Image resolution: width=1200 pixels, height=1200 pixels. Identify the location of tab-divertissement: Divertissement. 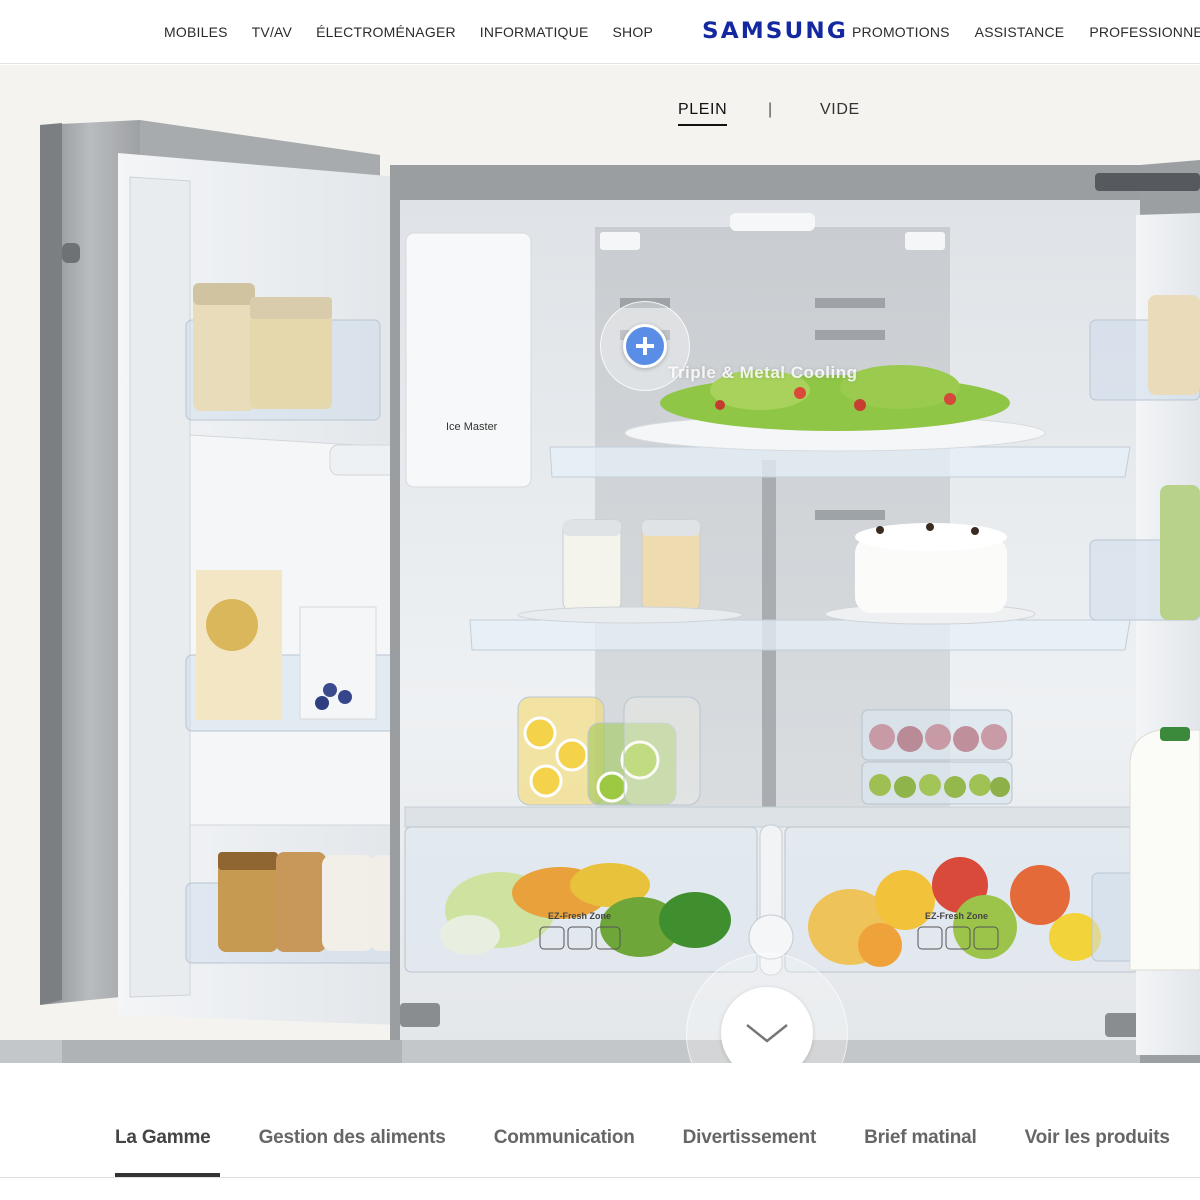
(750, 1138).